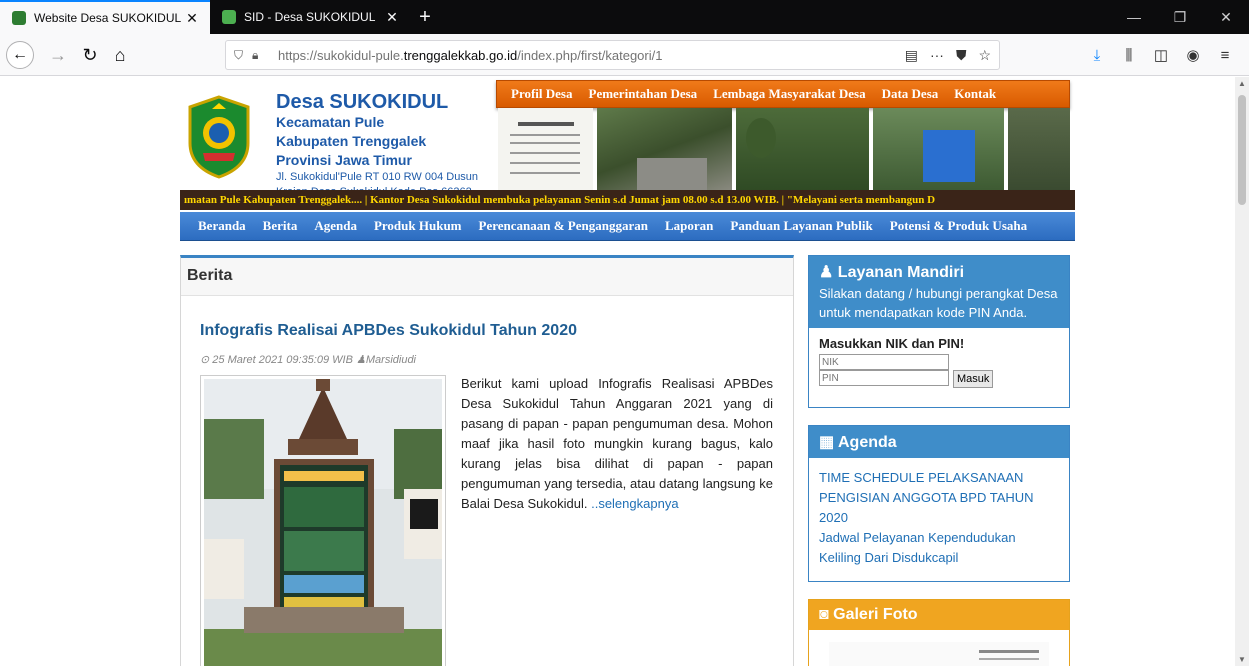  I want to click on post-author: Marsidiudi, so click(391, 360).